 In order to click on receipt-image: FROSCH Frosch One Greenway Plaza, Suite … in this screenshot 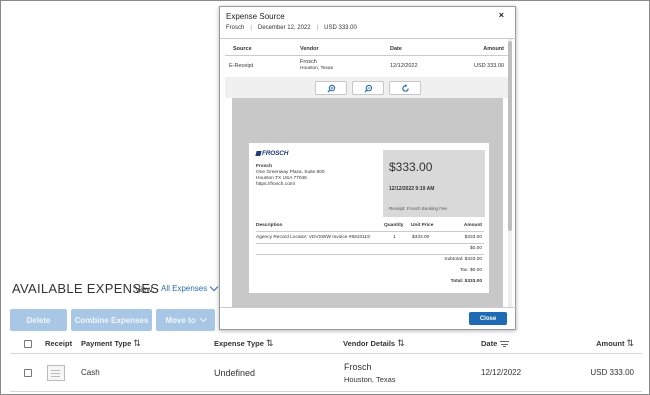, I will do `click(369, 218)`.